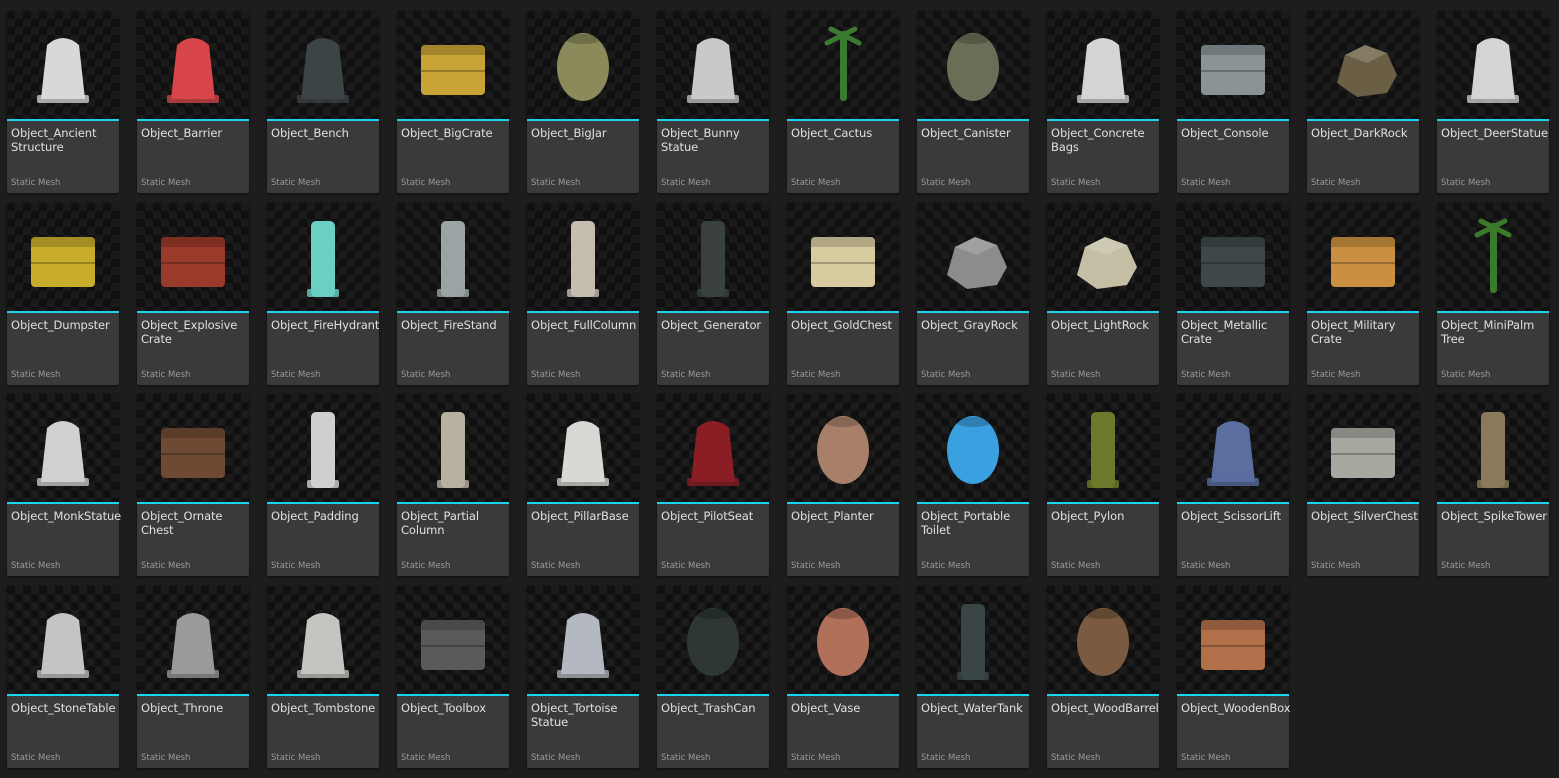  Describe the element at coordinates (843, 294) in the screenshot. I see `asset-tile: Object_GoldChest Static Mesh` at that location.